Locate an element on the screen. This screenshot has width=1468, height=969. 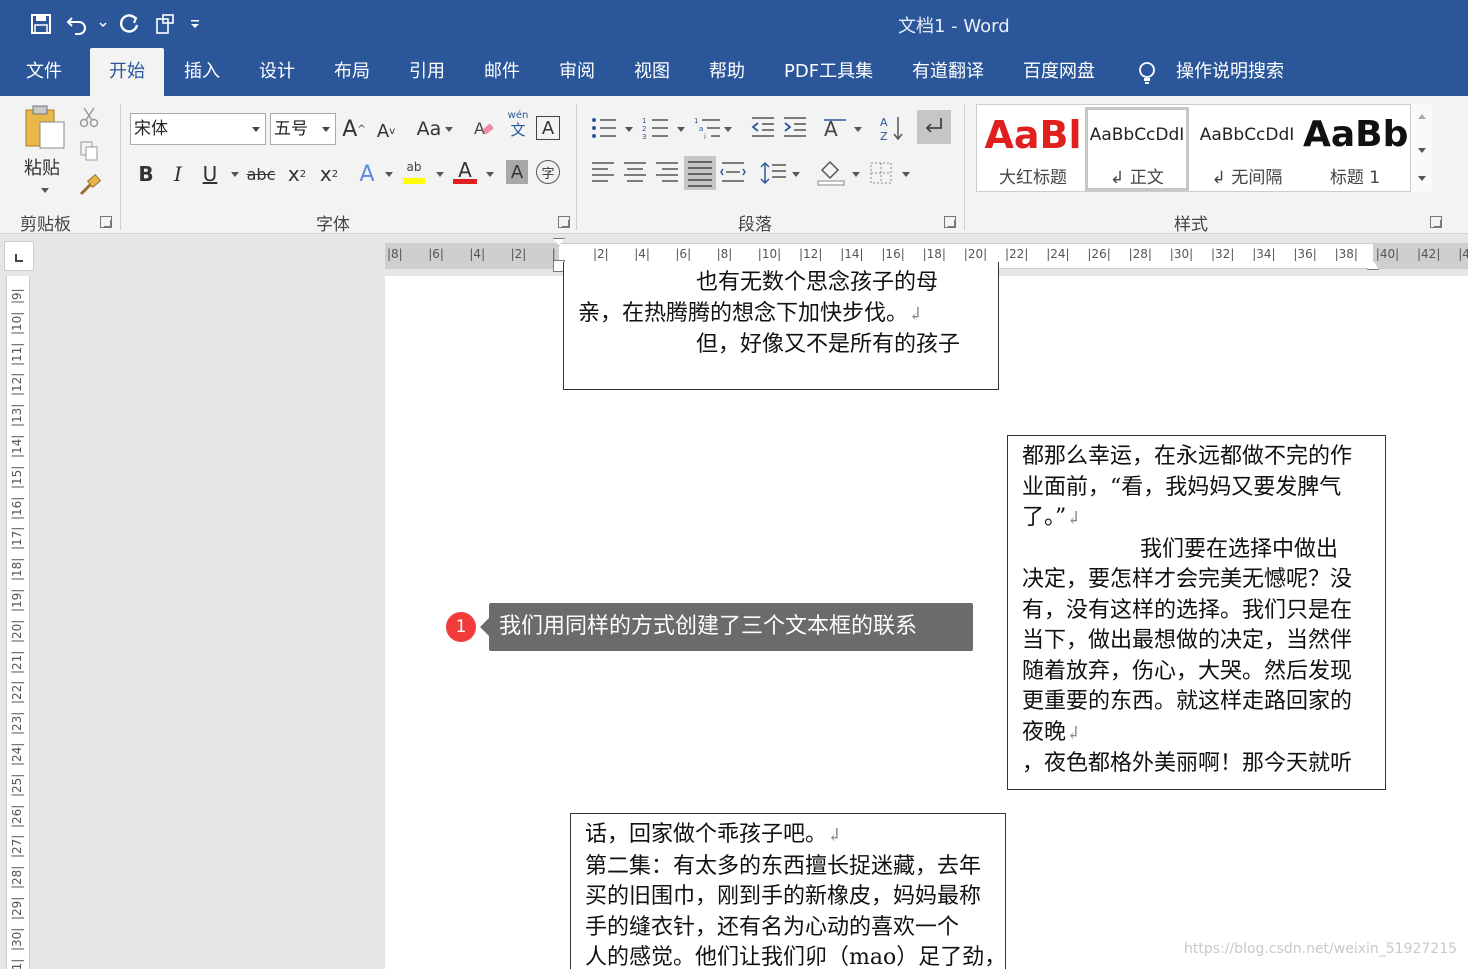
styles-more-icon is located at coordinates (1422, 178).